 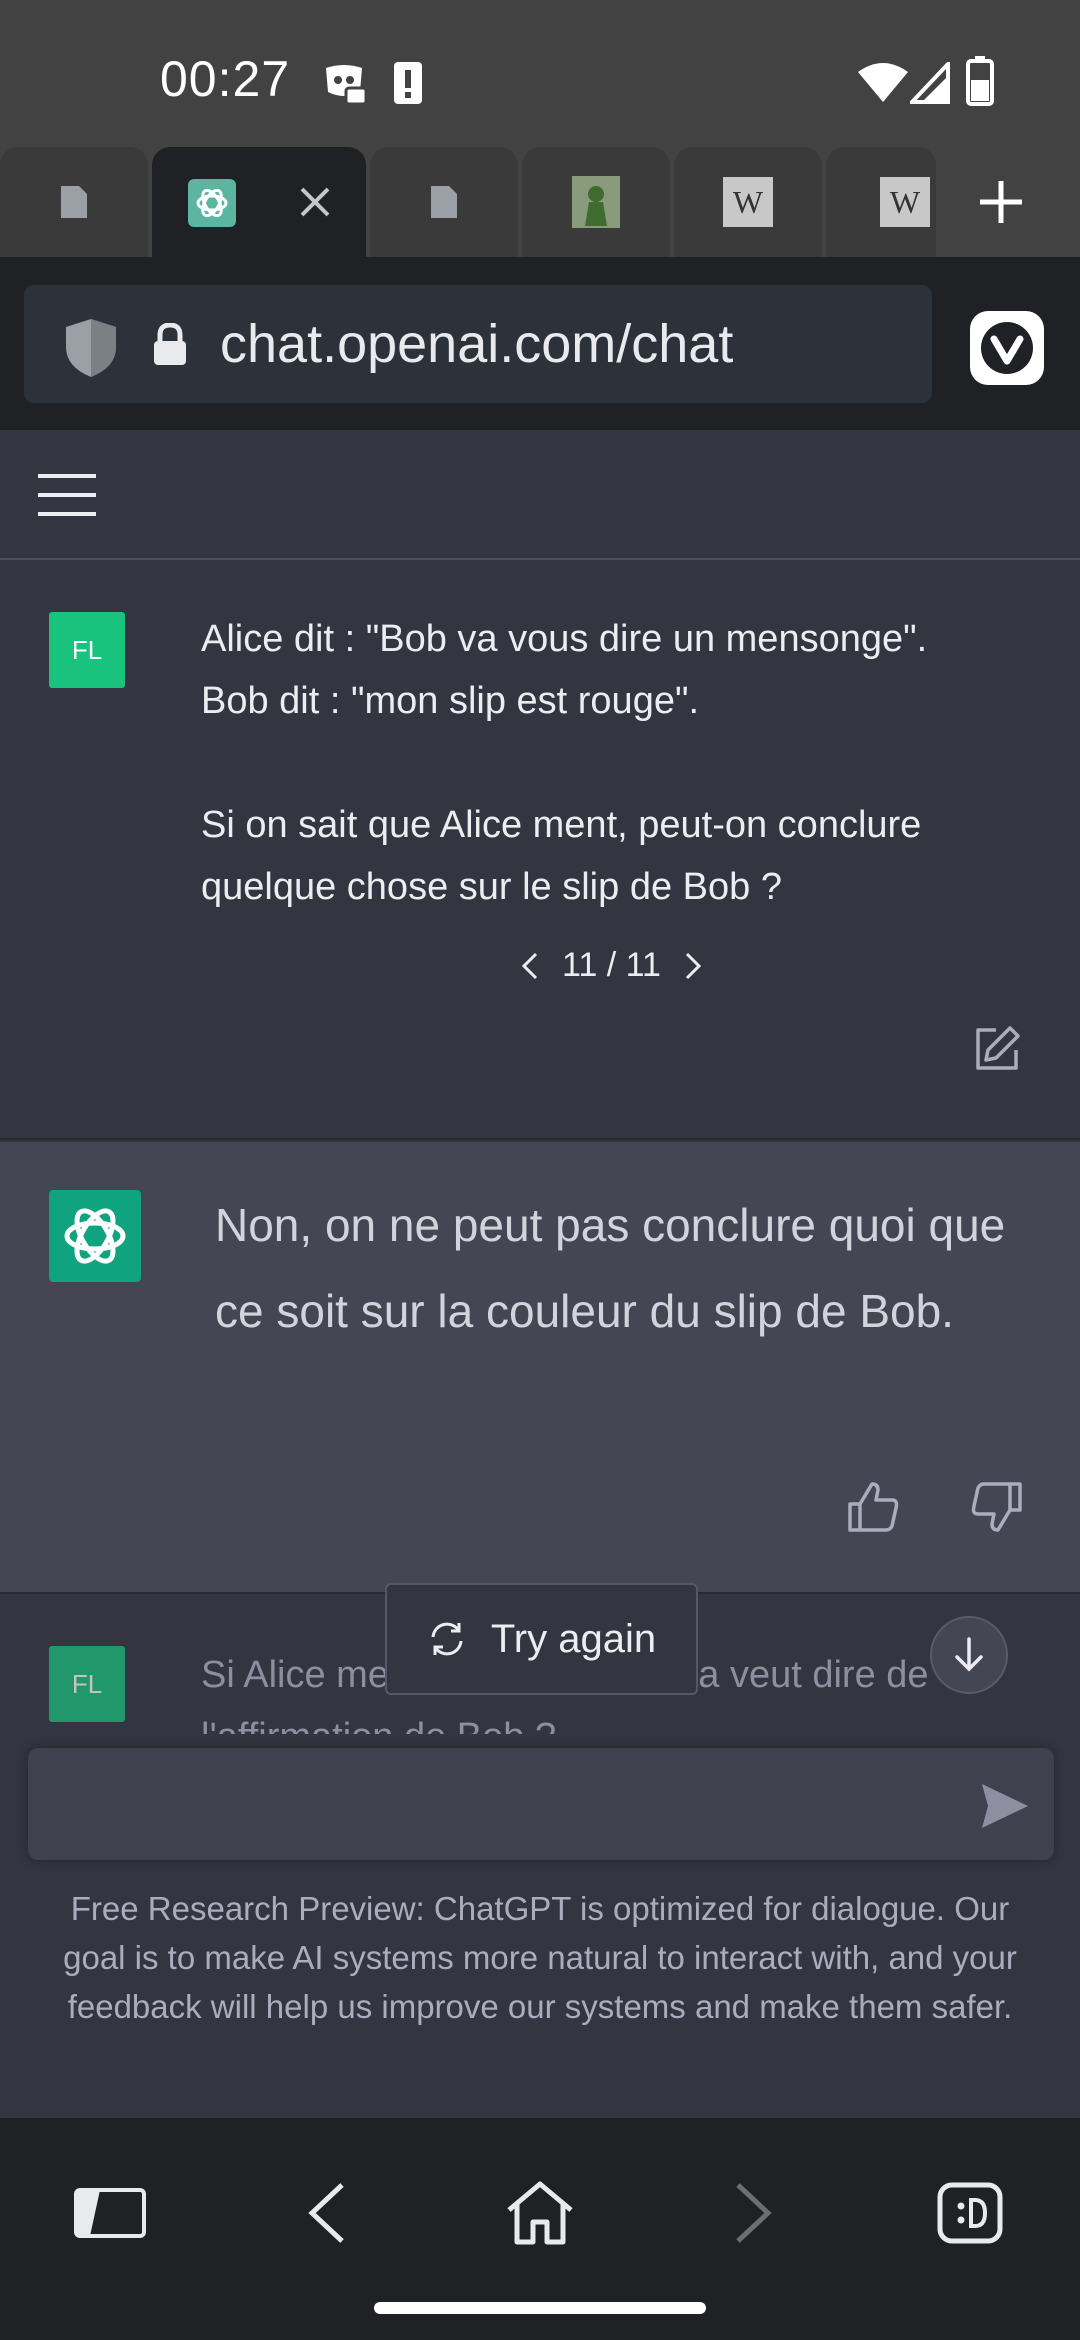 I want to click on forward-icon, so click(x=754, y=2213).